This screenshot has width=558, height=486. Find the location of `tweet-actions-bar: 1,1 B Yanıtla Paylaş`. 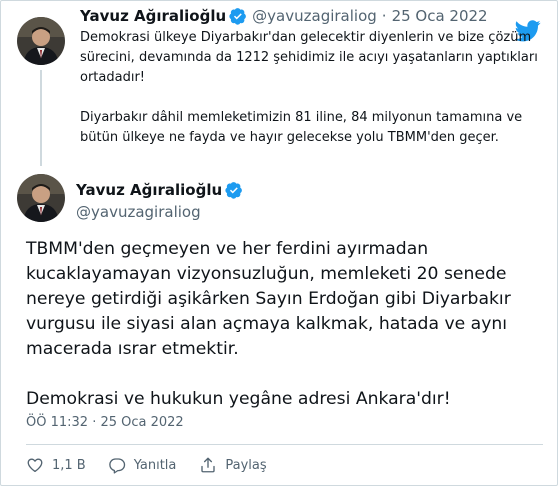

tweet-actions-bar: 1,1 B Yanıtla Paylaş is located at coordinates (146, 465).